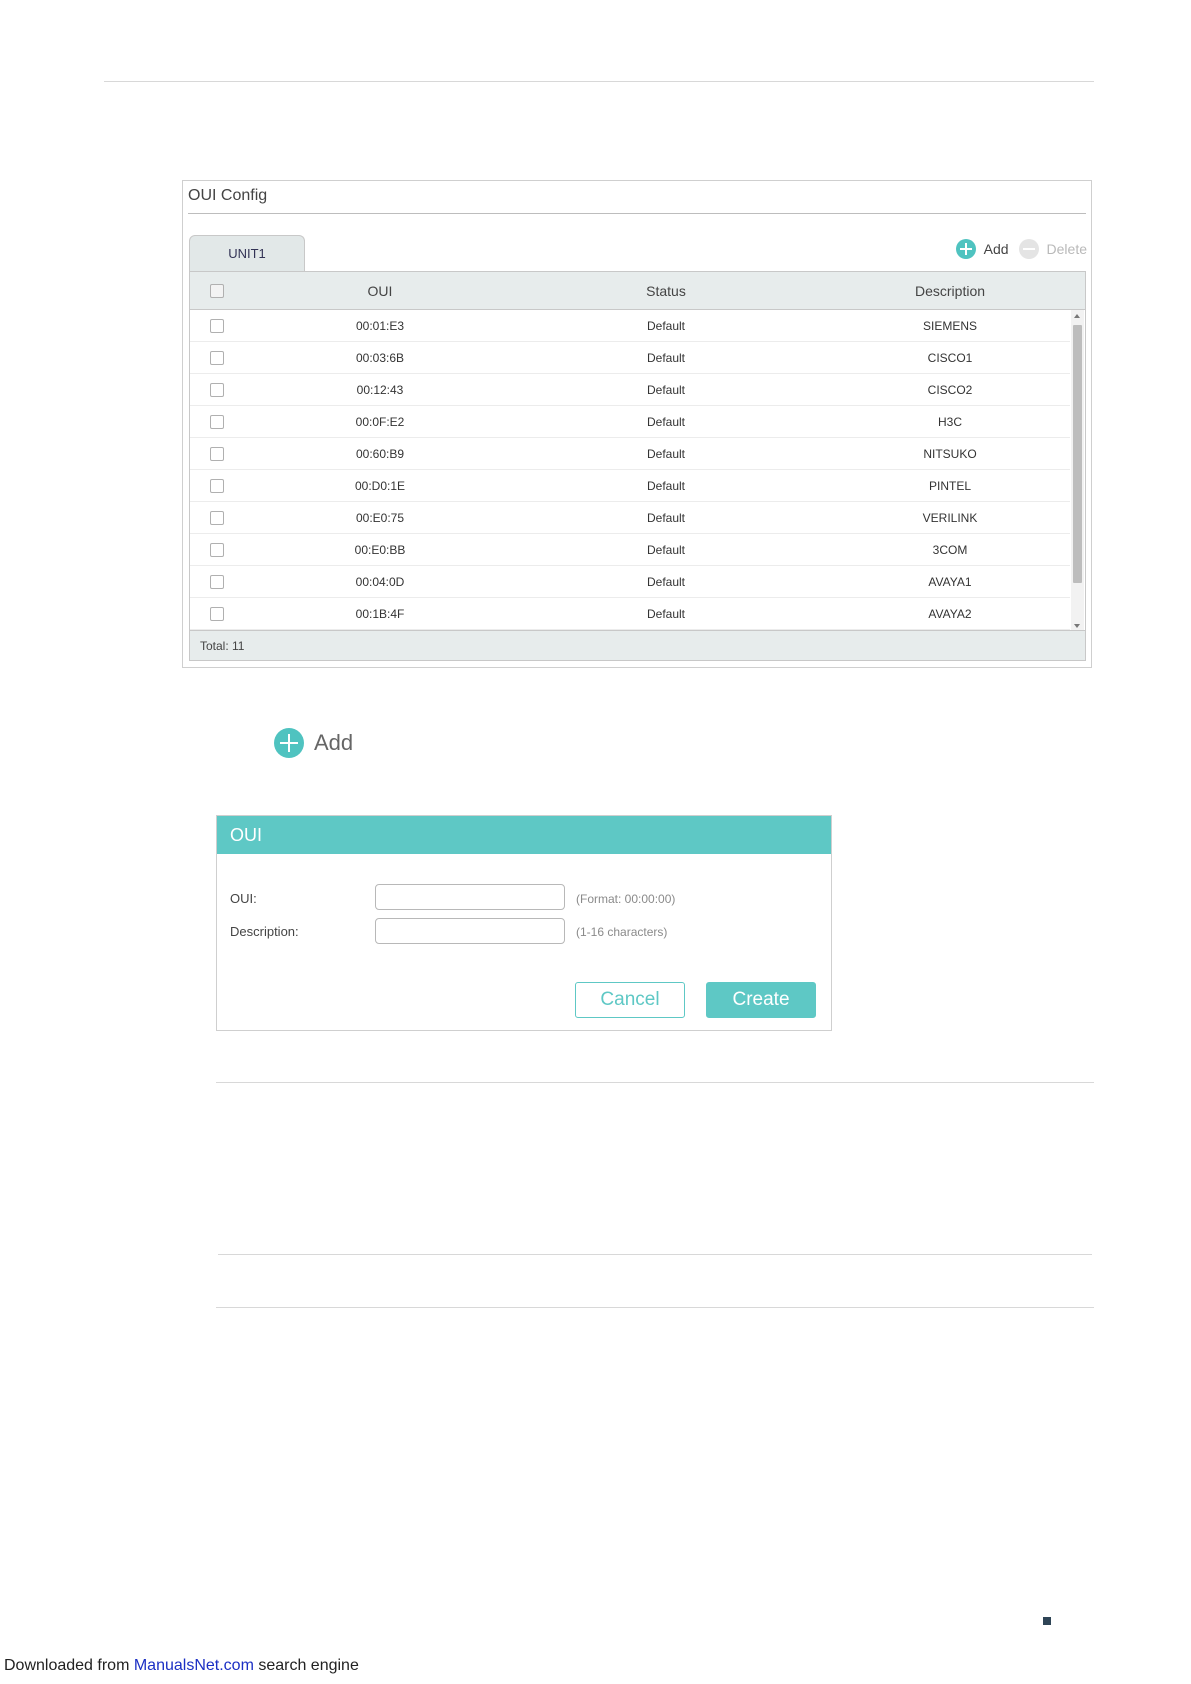  I want to click on row-oui: 00:12:43, so click(380, 390).